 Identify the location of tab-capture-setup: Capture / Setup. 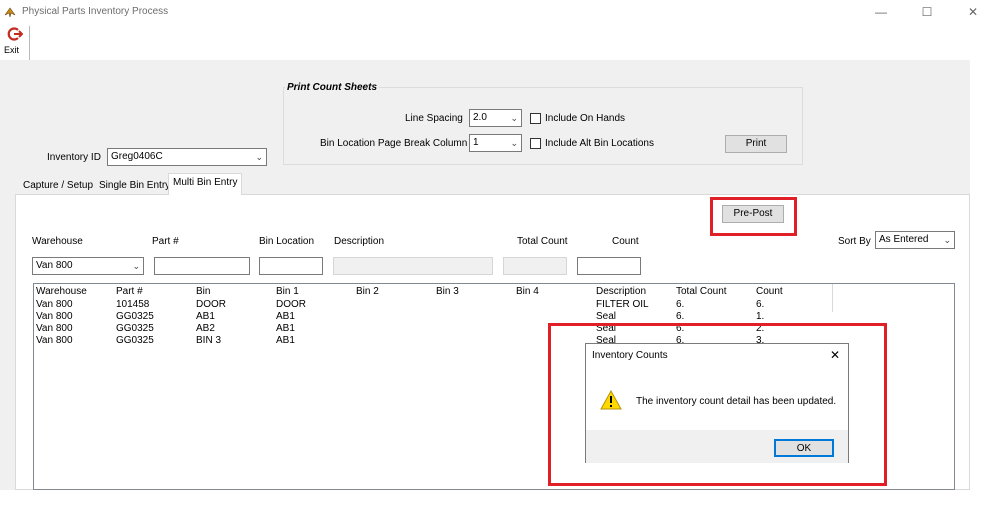
(58, 185).